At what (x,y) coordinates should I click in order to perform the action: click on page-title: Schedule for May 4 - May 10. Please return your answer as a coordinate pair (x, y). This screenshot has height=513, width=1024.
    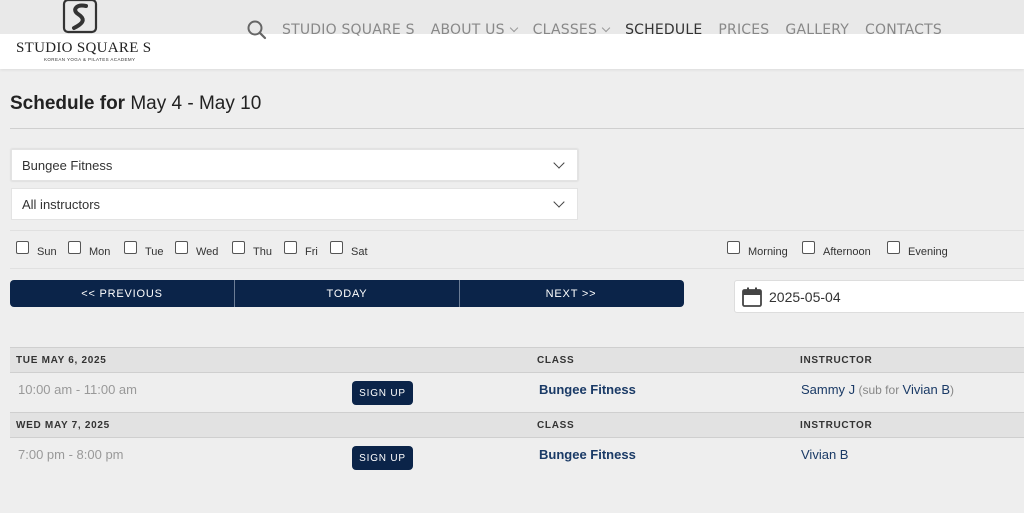
    Looking at the image, I should click on (136, 103).